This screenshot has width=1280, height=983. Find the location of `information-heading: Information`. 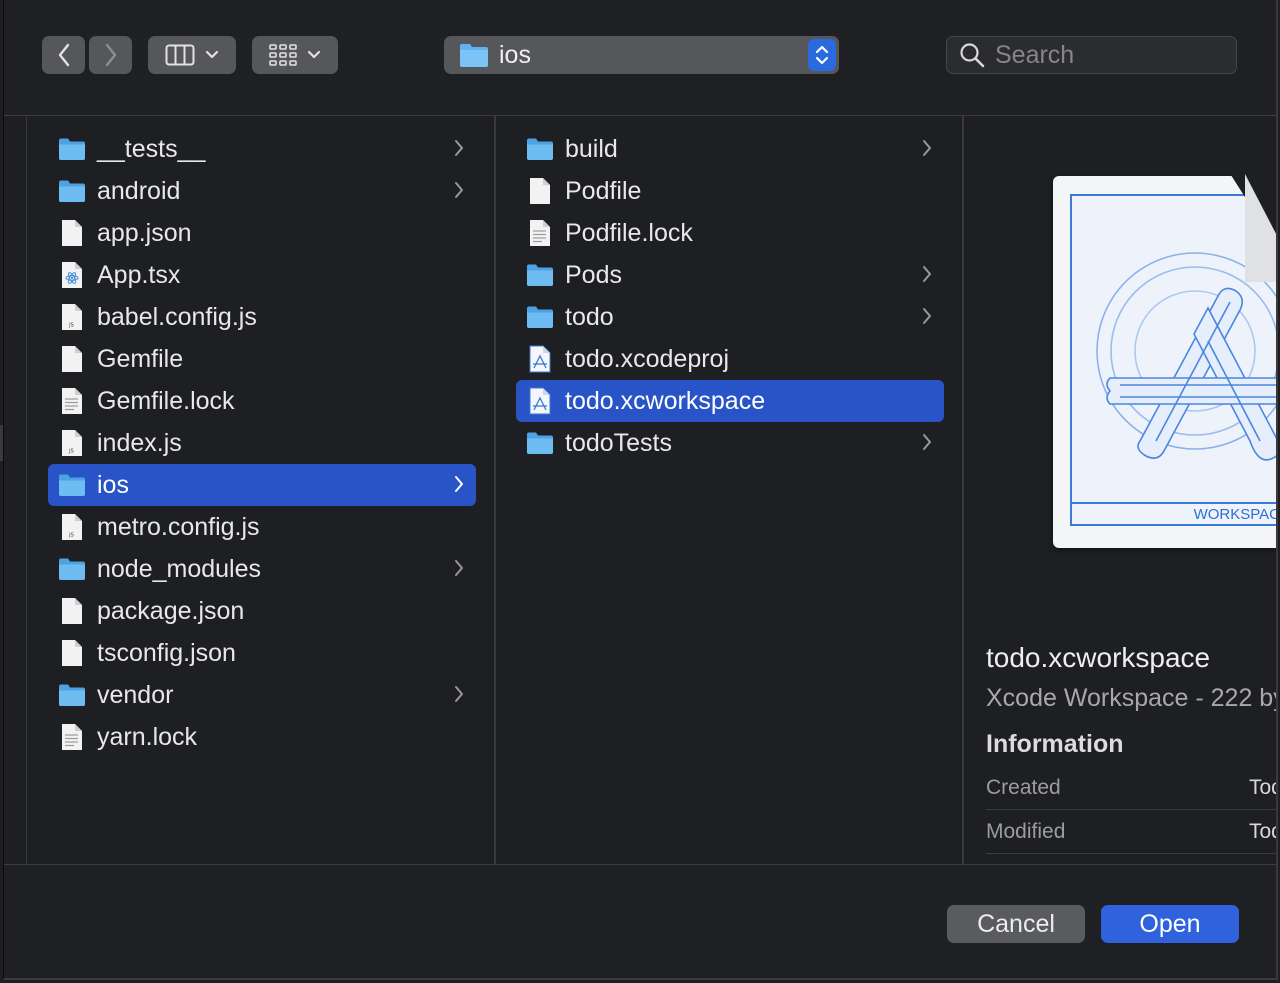

information-heading: Information is located at coordinates (1055, 744).